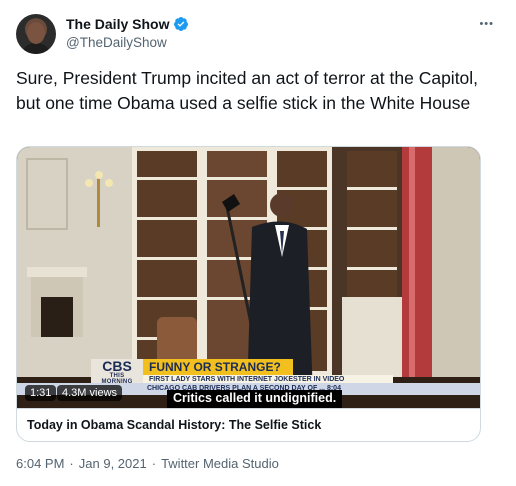 The width and height of the screenshot is (516, 486). What do you see at coordinates (117, 24) in the screenshot?
I see `author-display-name: The Daily Show` at bounding box center [117, 24].